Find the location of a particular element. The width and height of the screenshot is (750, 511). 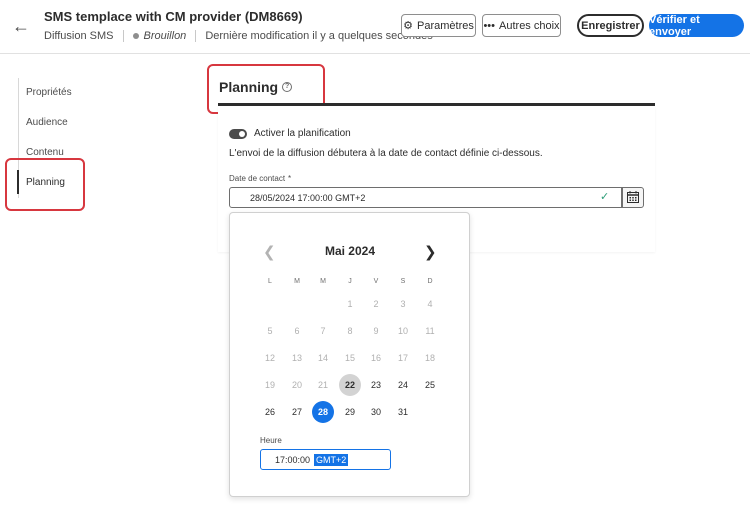

scheduling-toggle is located at coordinates (238, 134).